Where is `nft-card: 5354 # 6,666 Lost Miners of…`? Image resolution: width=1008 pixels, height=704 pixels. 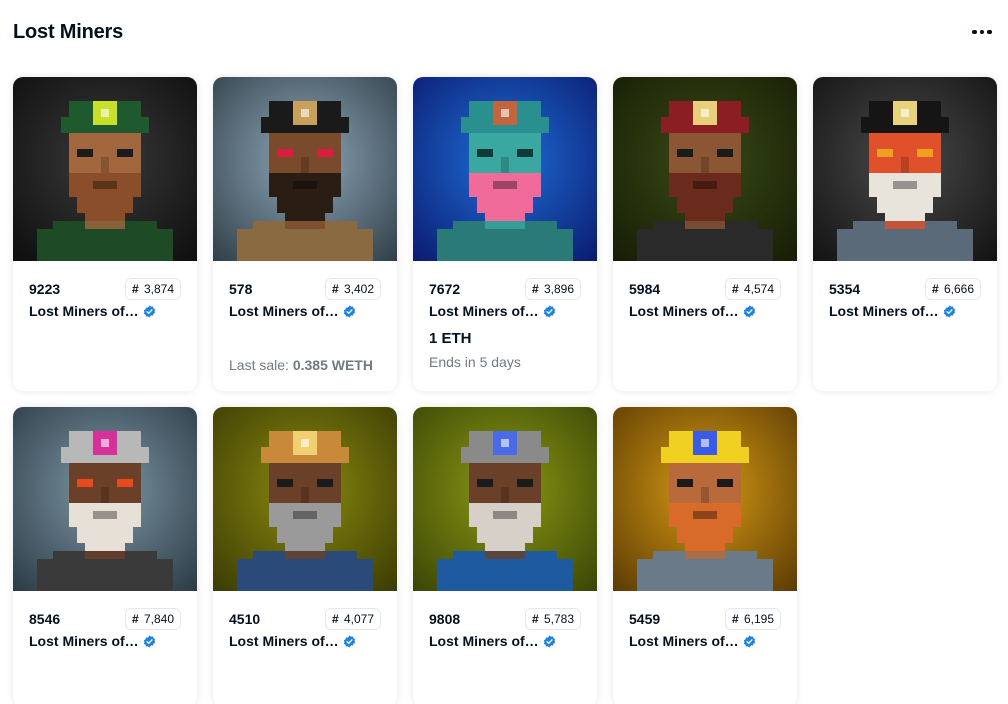 nft-card: 5354 # 6,666 Lost Miners of… is located at coordinates (905, 234).